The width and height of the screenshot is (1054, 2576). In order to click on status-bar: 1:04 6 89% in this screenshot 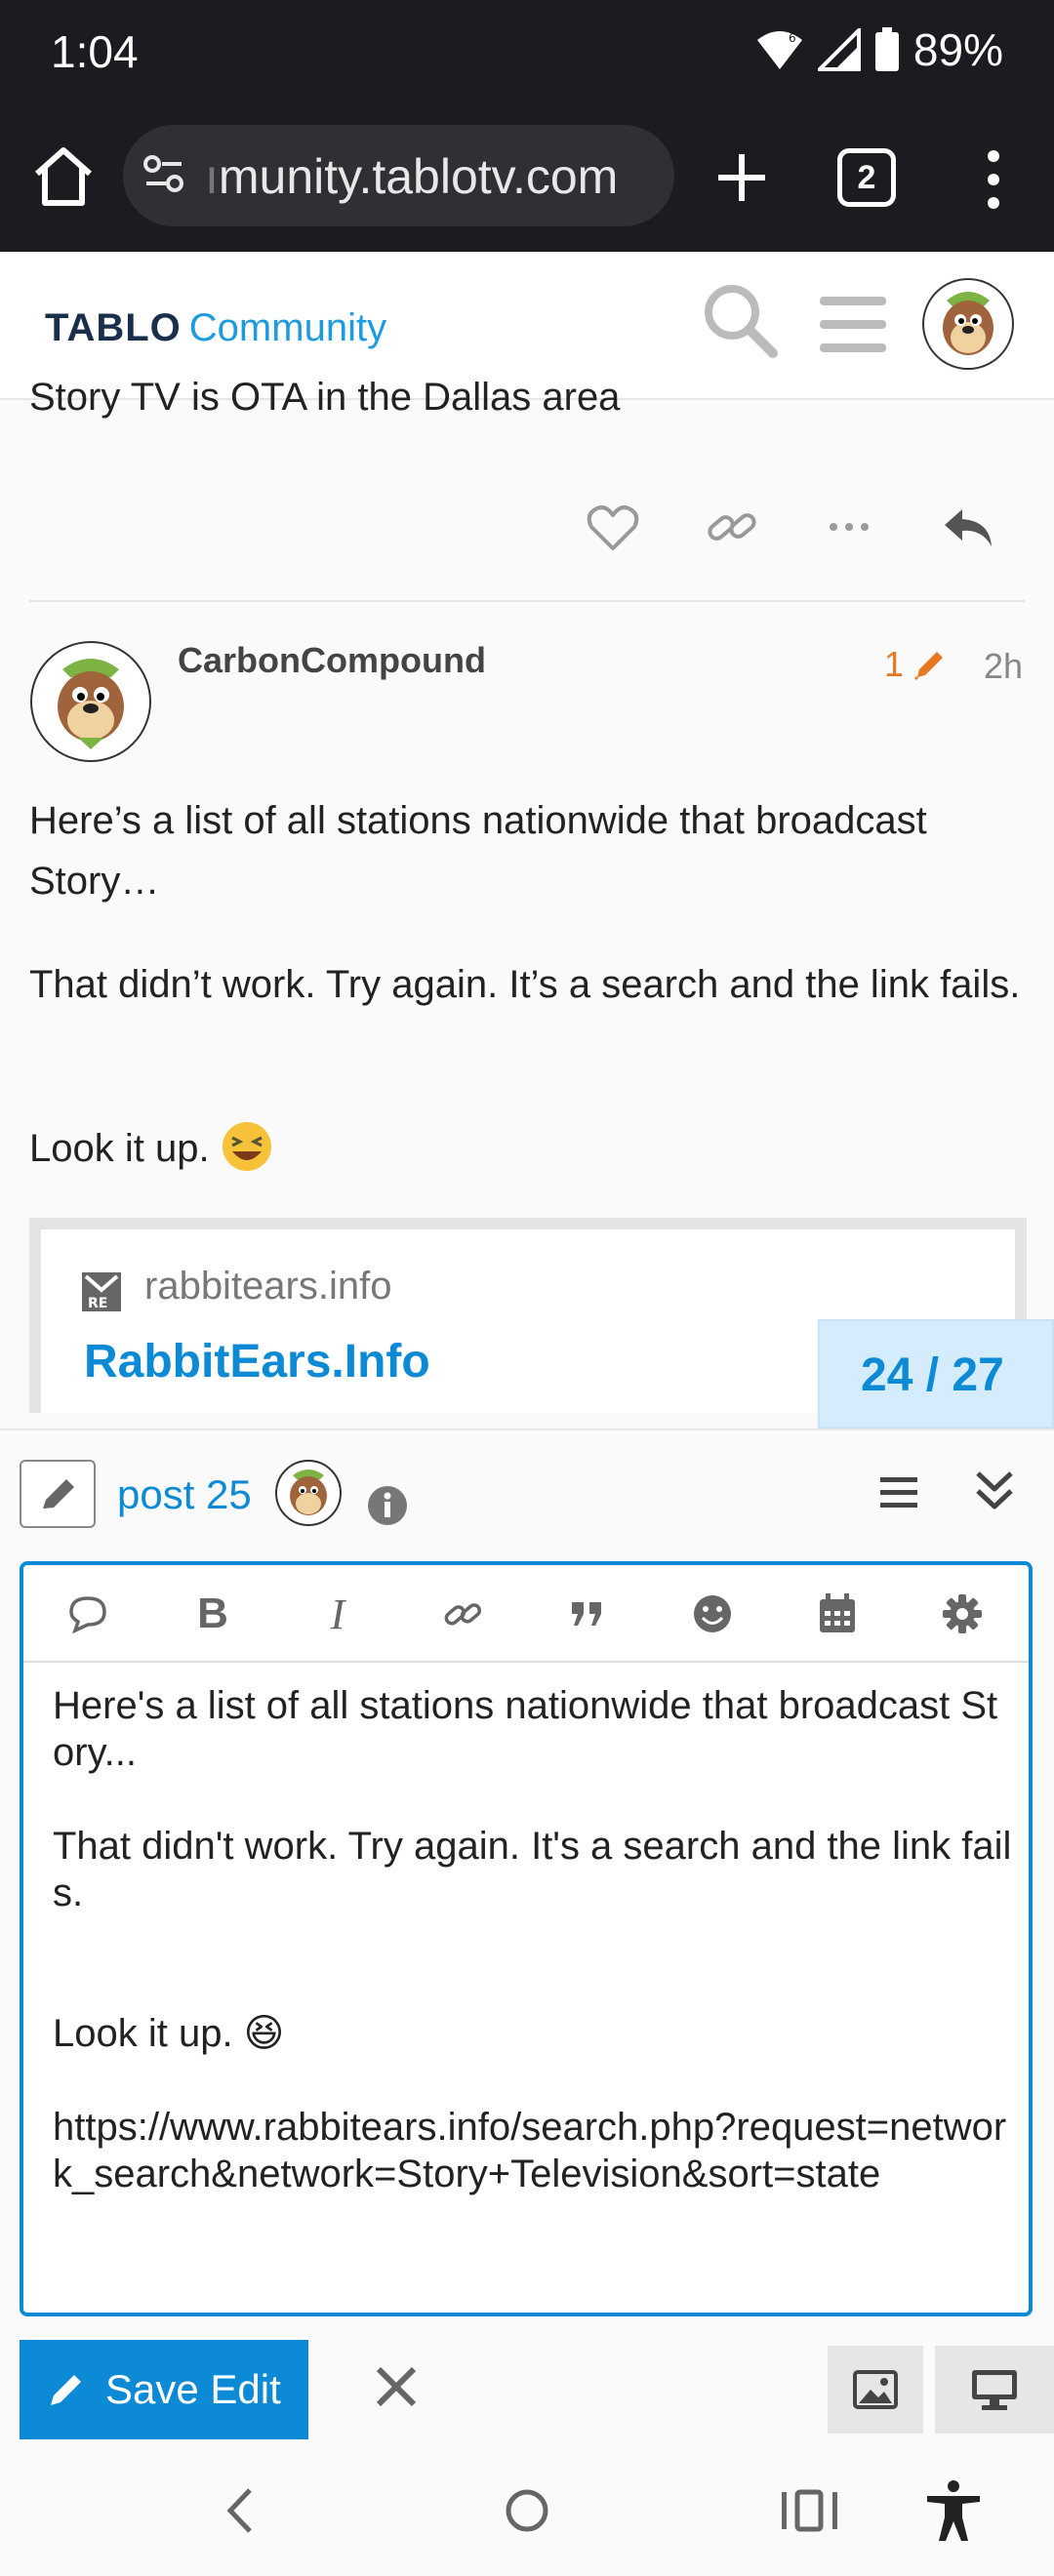, I will do `click(527, 53)`.